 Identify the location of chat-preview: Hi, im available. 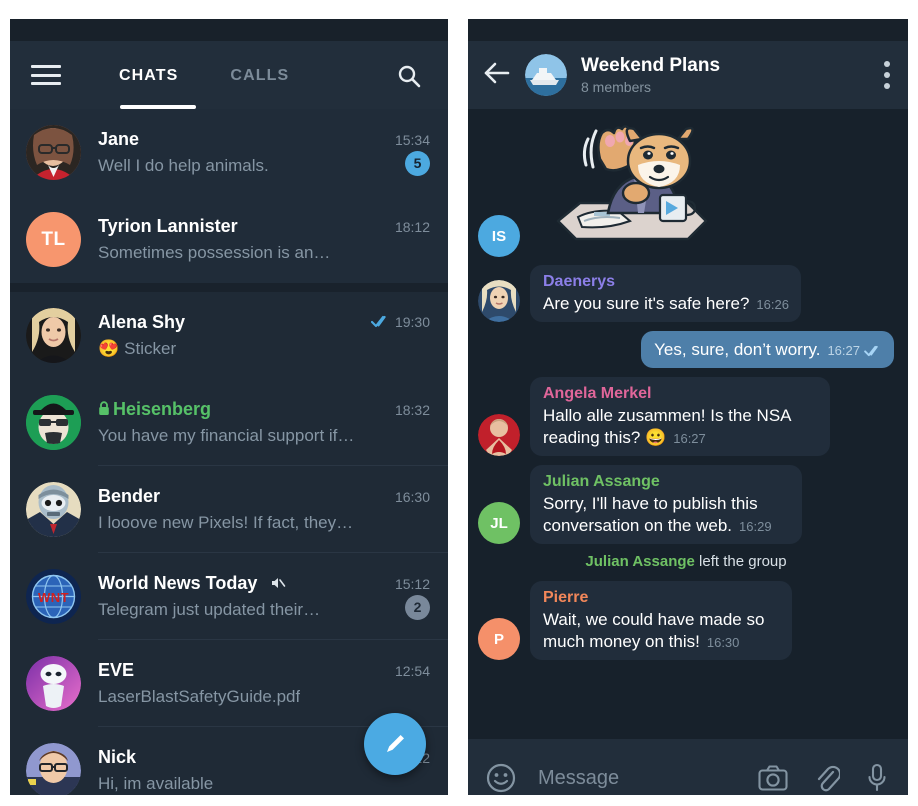
(155, 784).